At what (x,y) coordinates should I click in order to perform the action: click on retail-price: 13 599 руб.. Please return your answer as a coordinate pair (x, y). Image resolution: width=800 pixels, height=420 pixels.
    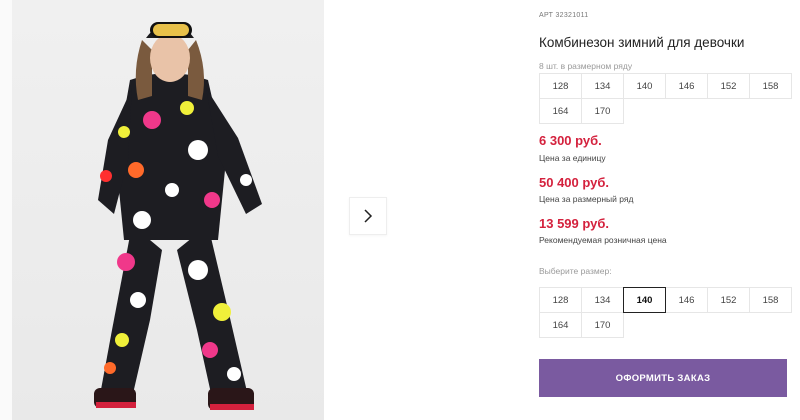
    Looking at the image, I should click on (574, 223).